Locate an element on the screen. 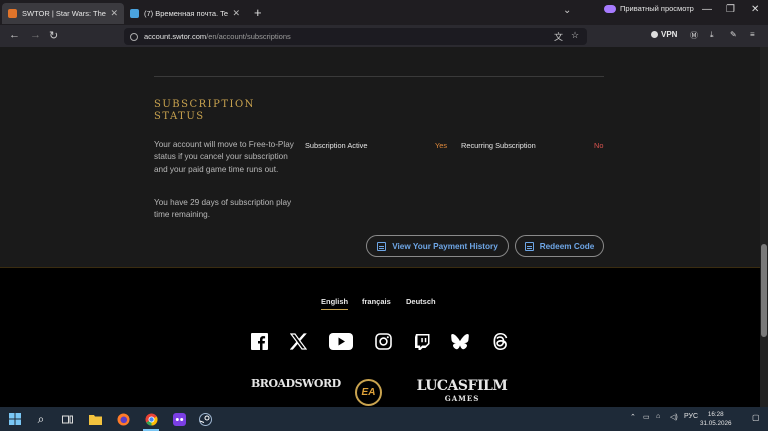 The height and width of the screenshot is (431, 768). code-icon is located at coordinates (529, 246).